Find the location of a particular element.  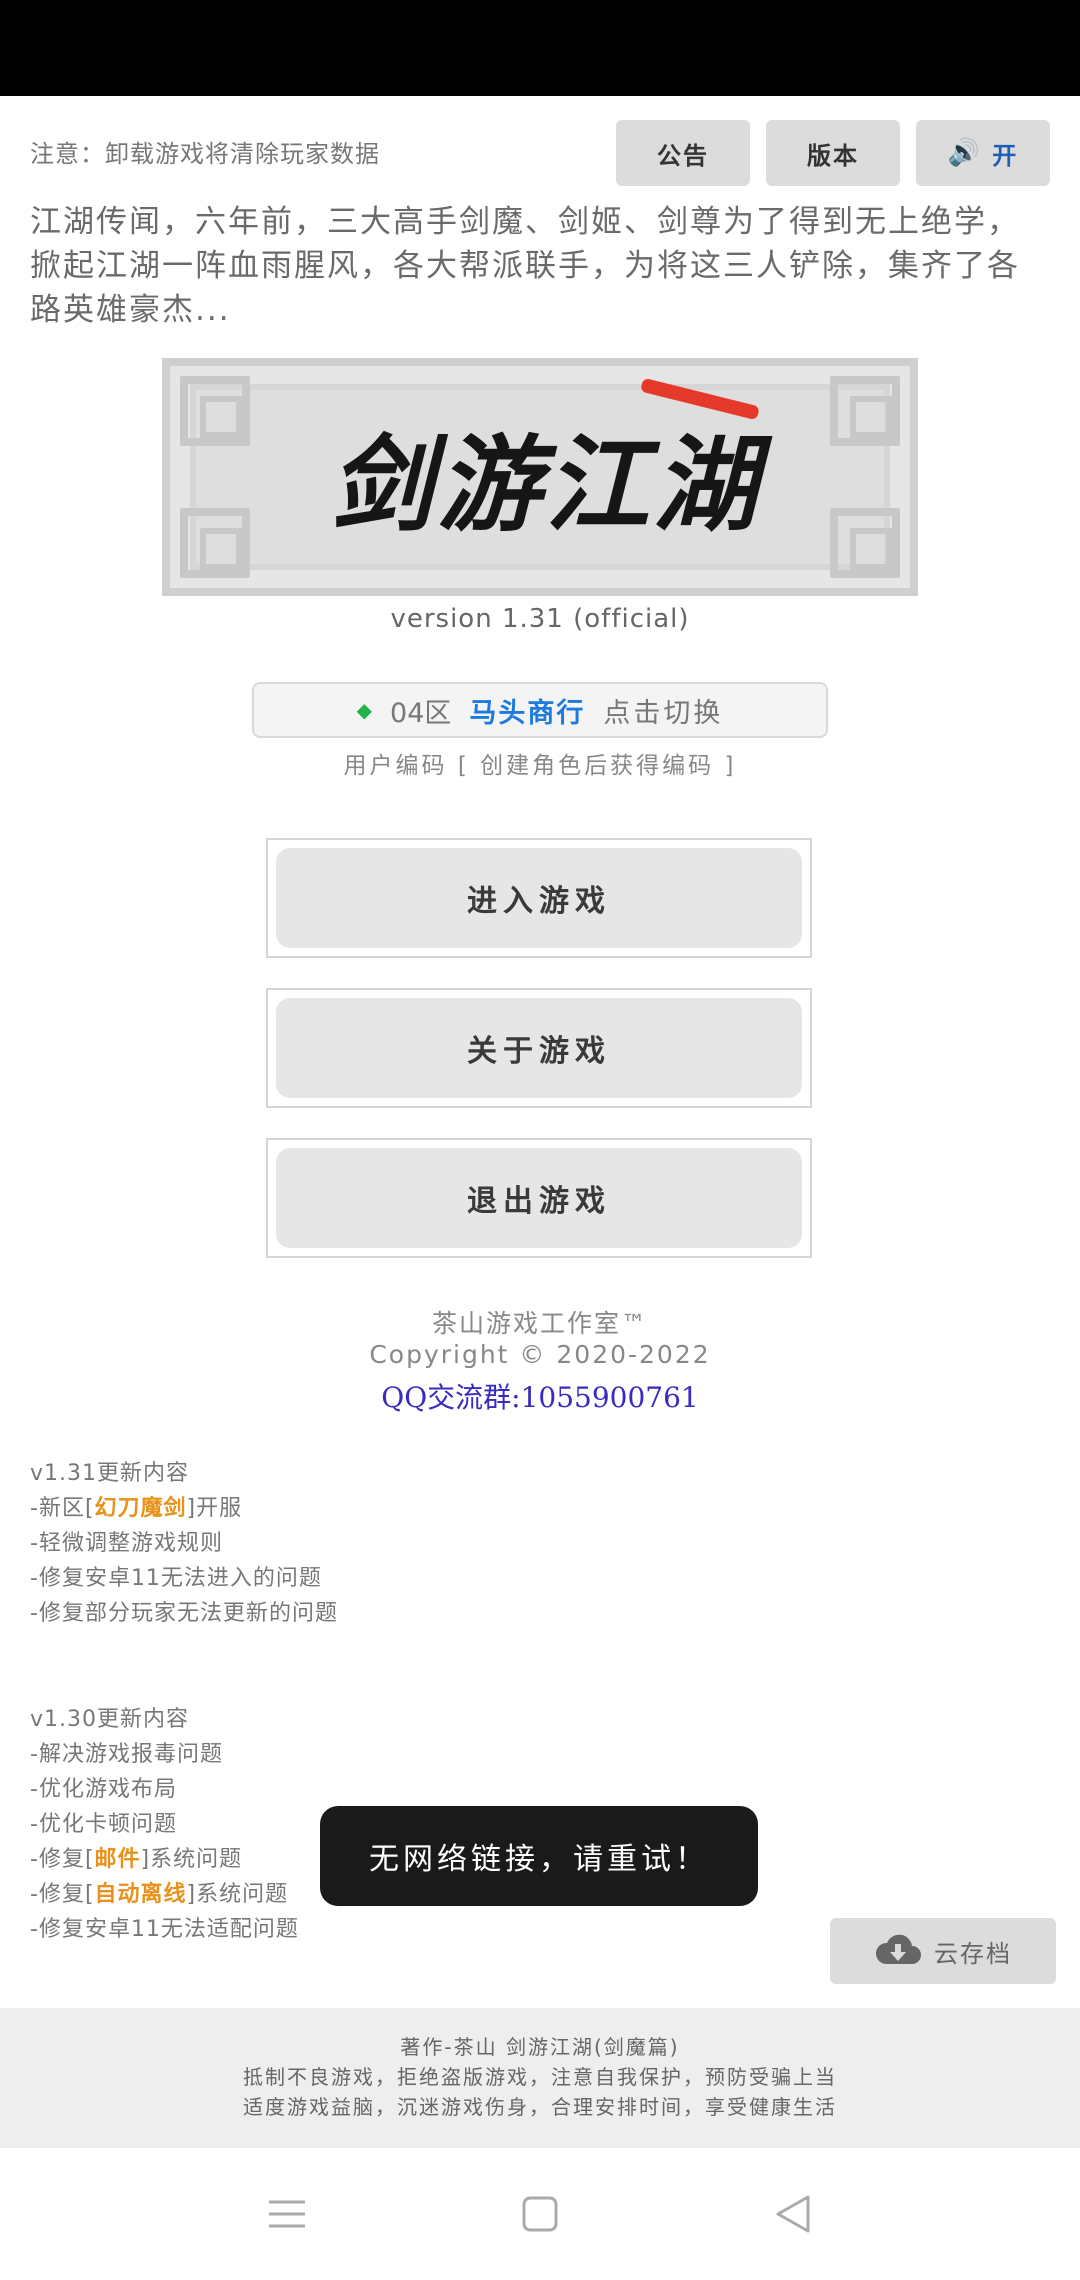

changelog-item: -修复[自动离线]系统问题 is located at coordinates (159, 1894).